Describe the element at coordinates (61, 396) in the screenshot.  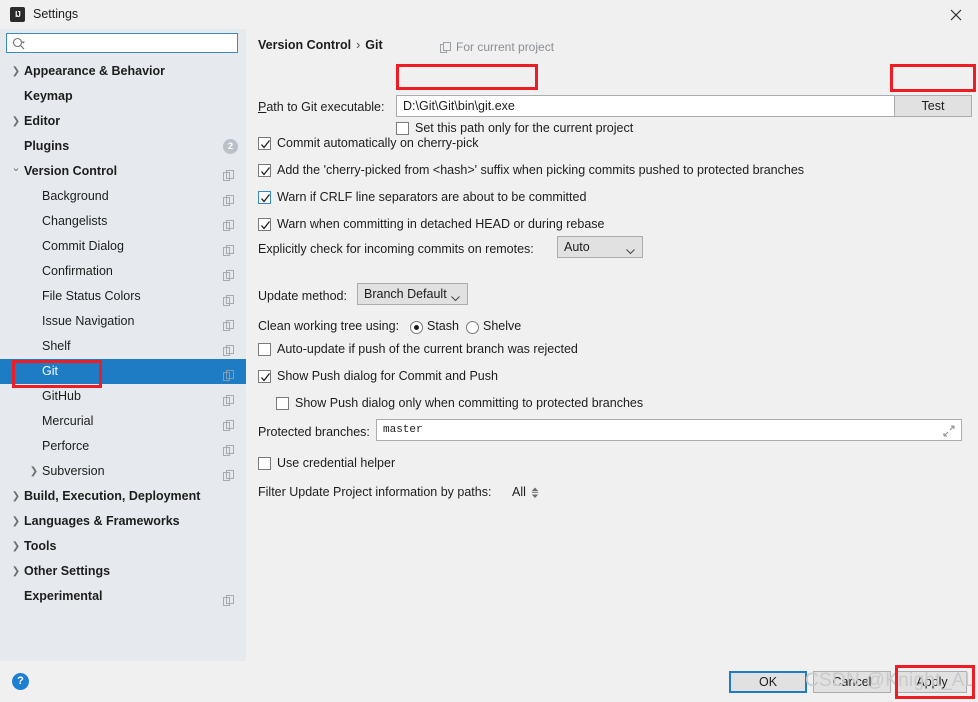
I see `sidebar-item-label: GitHub` at that location.